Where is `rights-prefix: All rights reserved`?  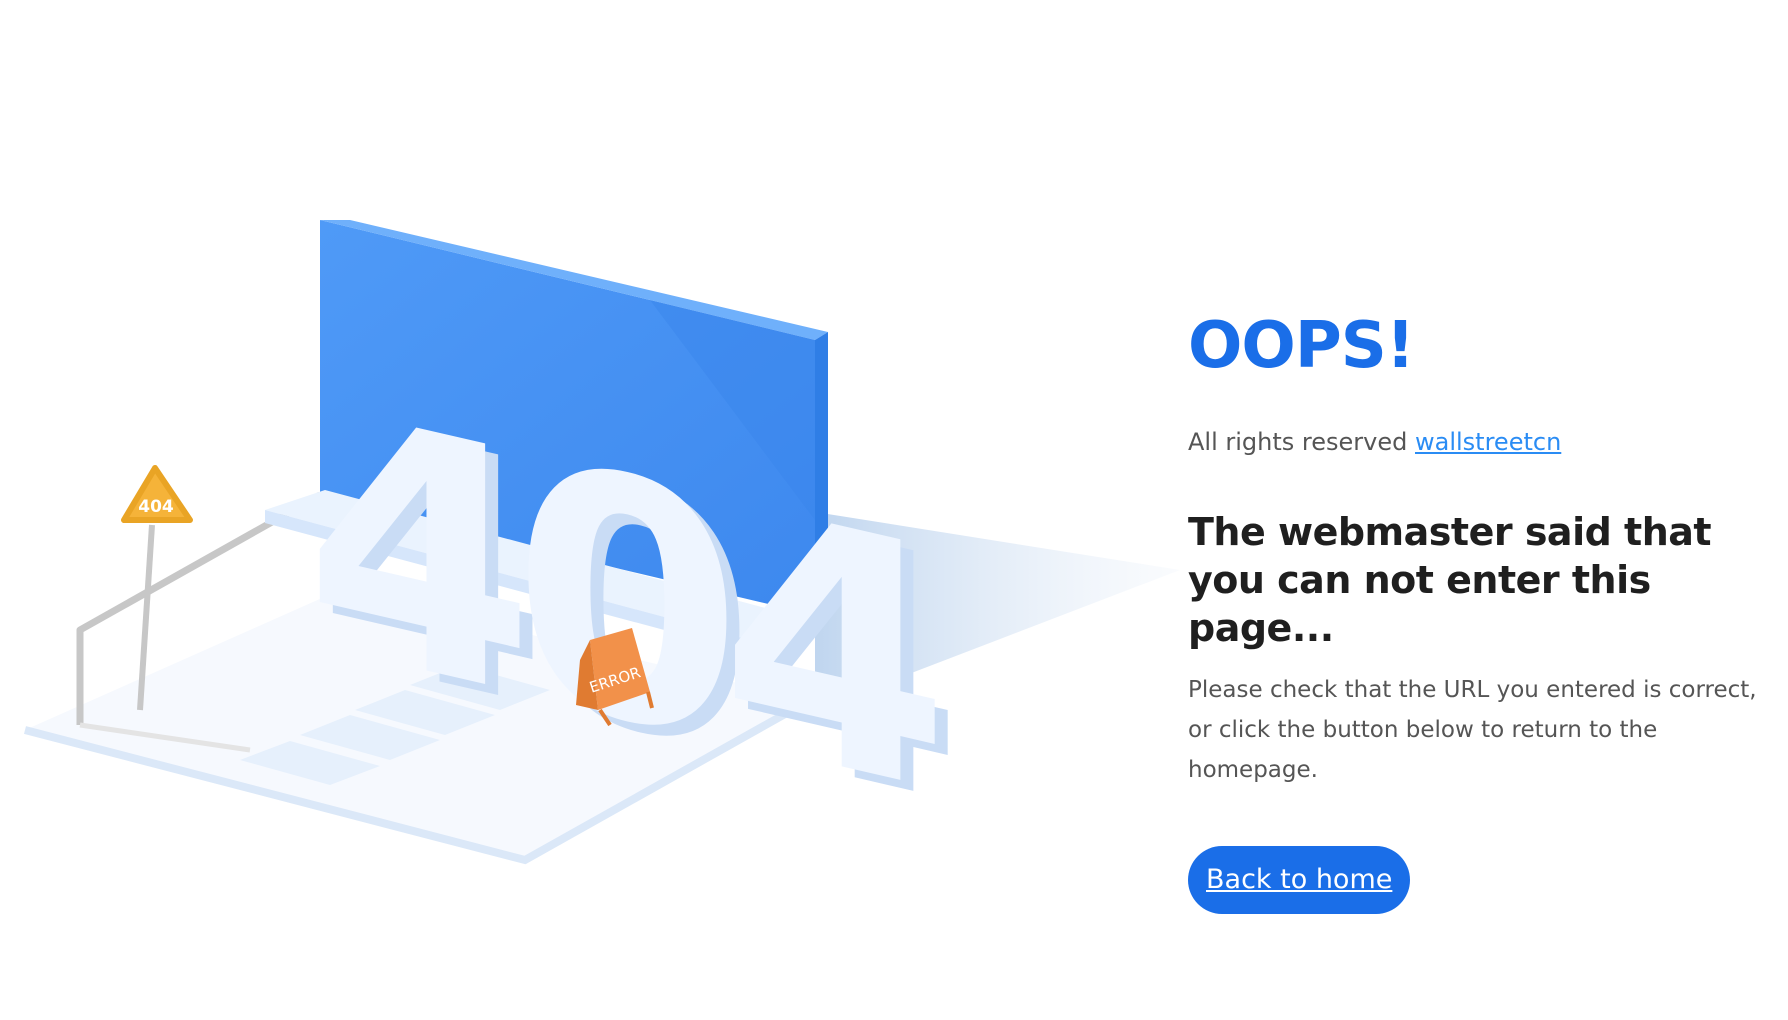
rights-prefix: All rights reserved is located at coordinates (1298, 442).